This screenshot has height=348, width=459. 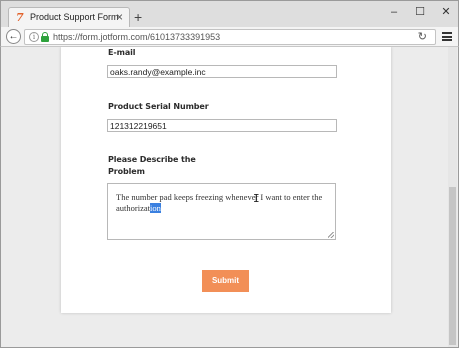 I want to click on title-bar: 7 Product Support Form × + – ☐ ✕, so click(x=229, y=14).